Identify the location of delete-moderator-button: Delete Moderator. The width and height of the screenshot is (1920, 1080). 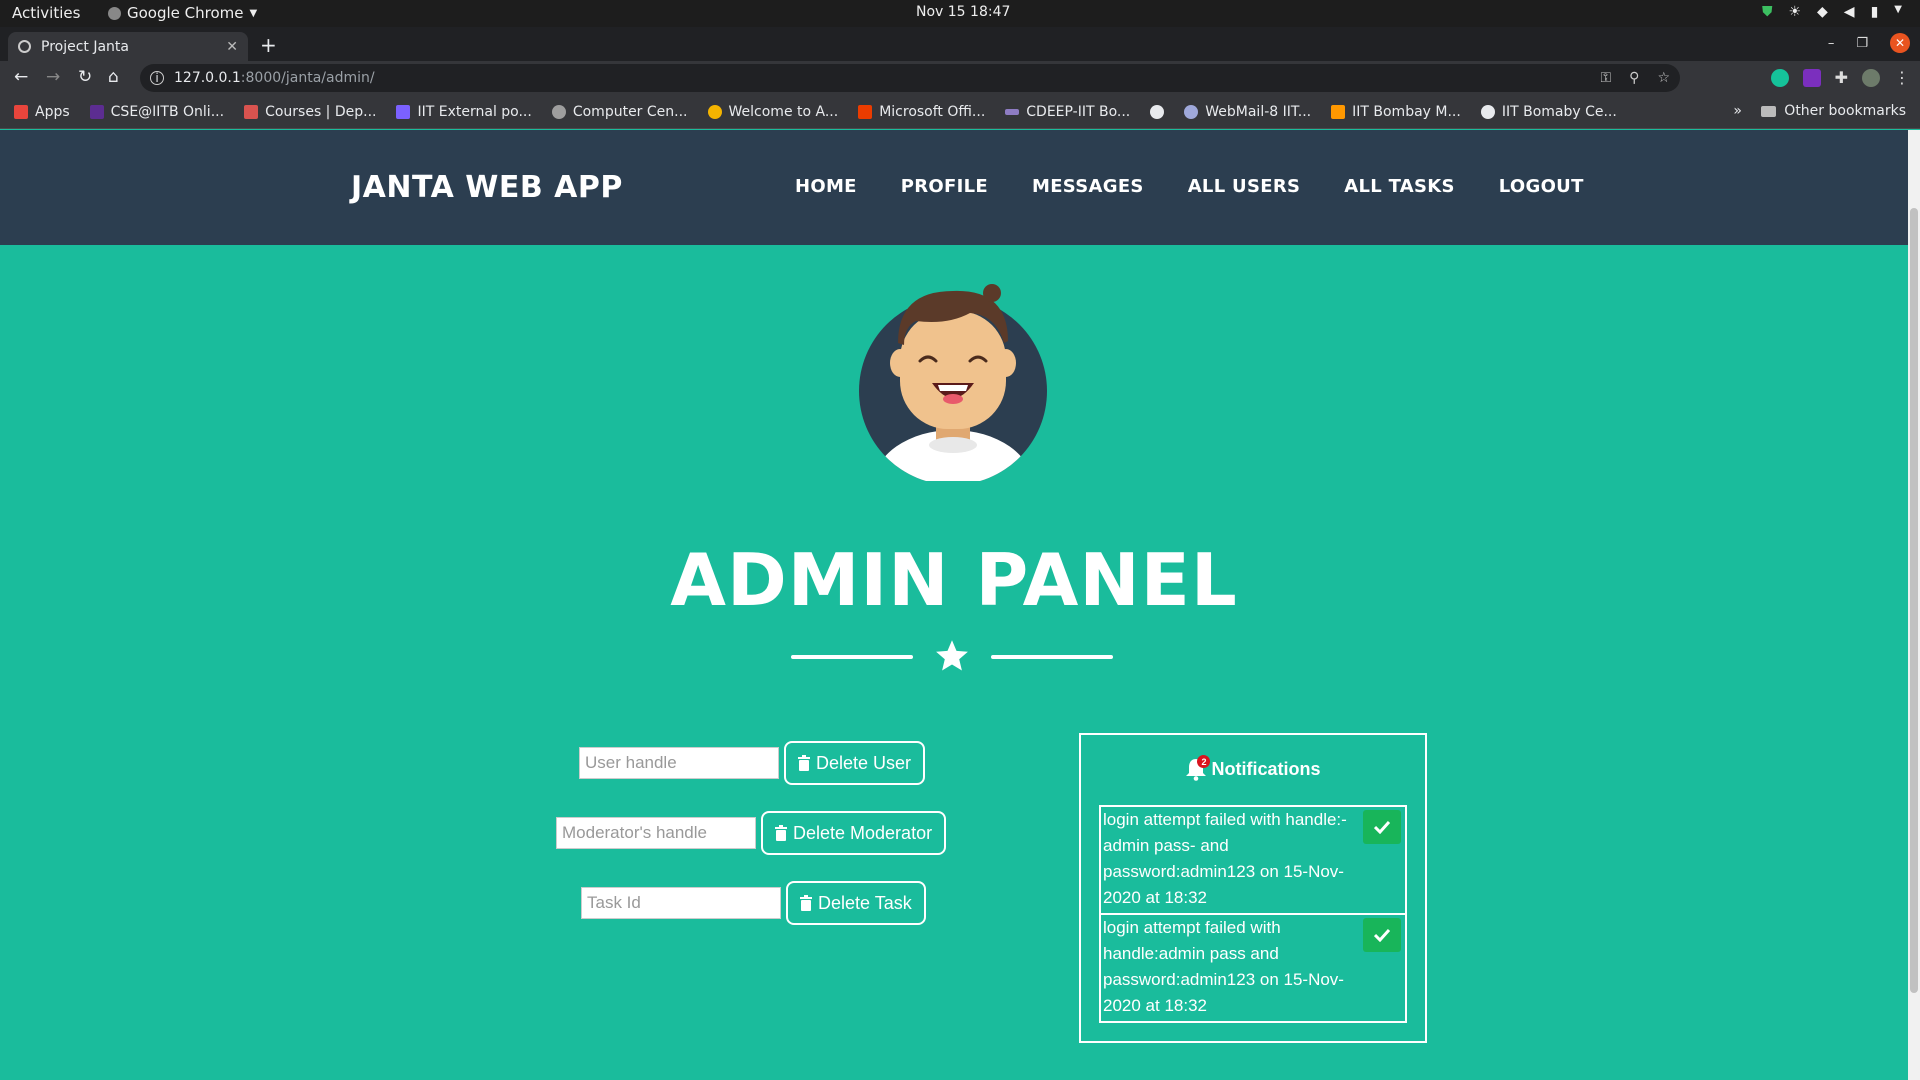
(854, 833).